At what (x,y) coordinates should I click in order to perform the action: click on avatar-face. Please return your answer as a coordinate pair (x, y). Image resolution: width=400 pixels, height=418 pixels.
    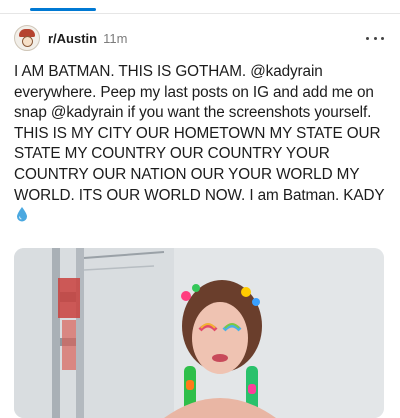
    Looking at the image, I should click on (27, 41).